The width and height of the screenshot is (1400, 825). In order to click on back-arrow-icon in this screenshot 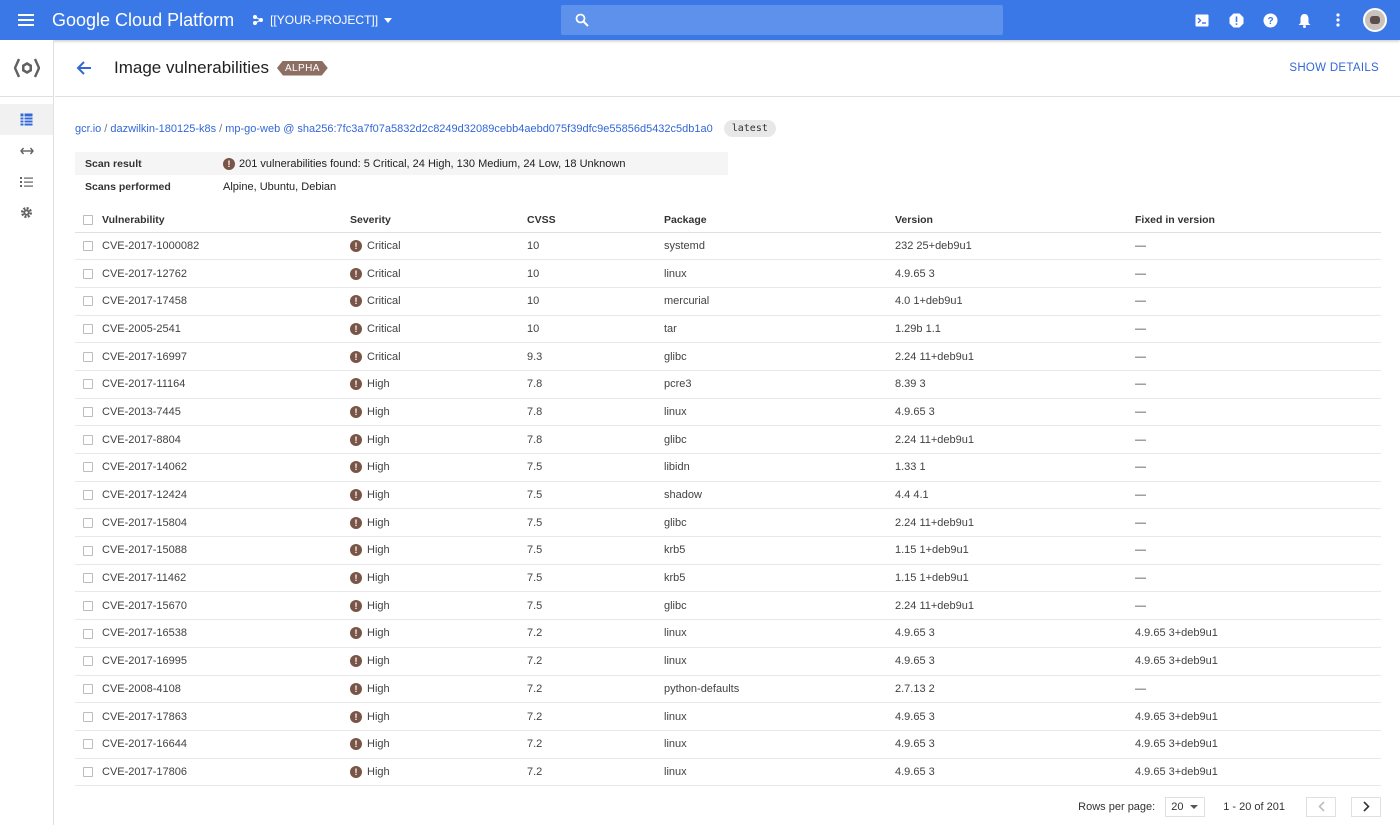, I will do `click(84, 68)`.